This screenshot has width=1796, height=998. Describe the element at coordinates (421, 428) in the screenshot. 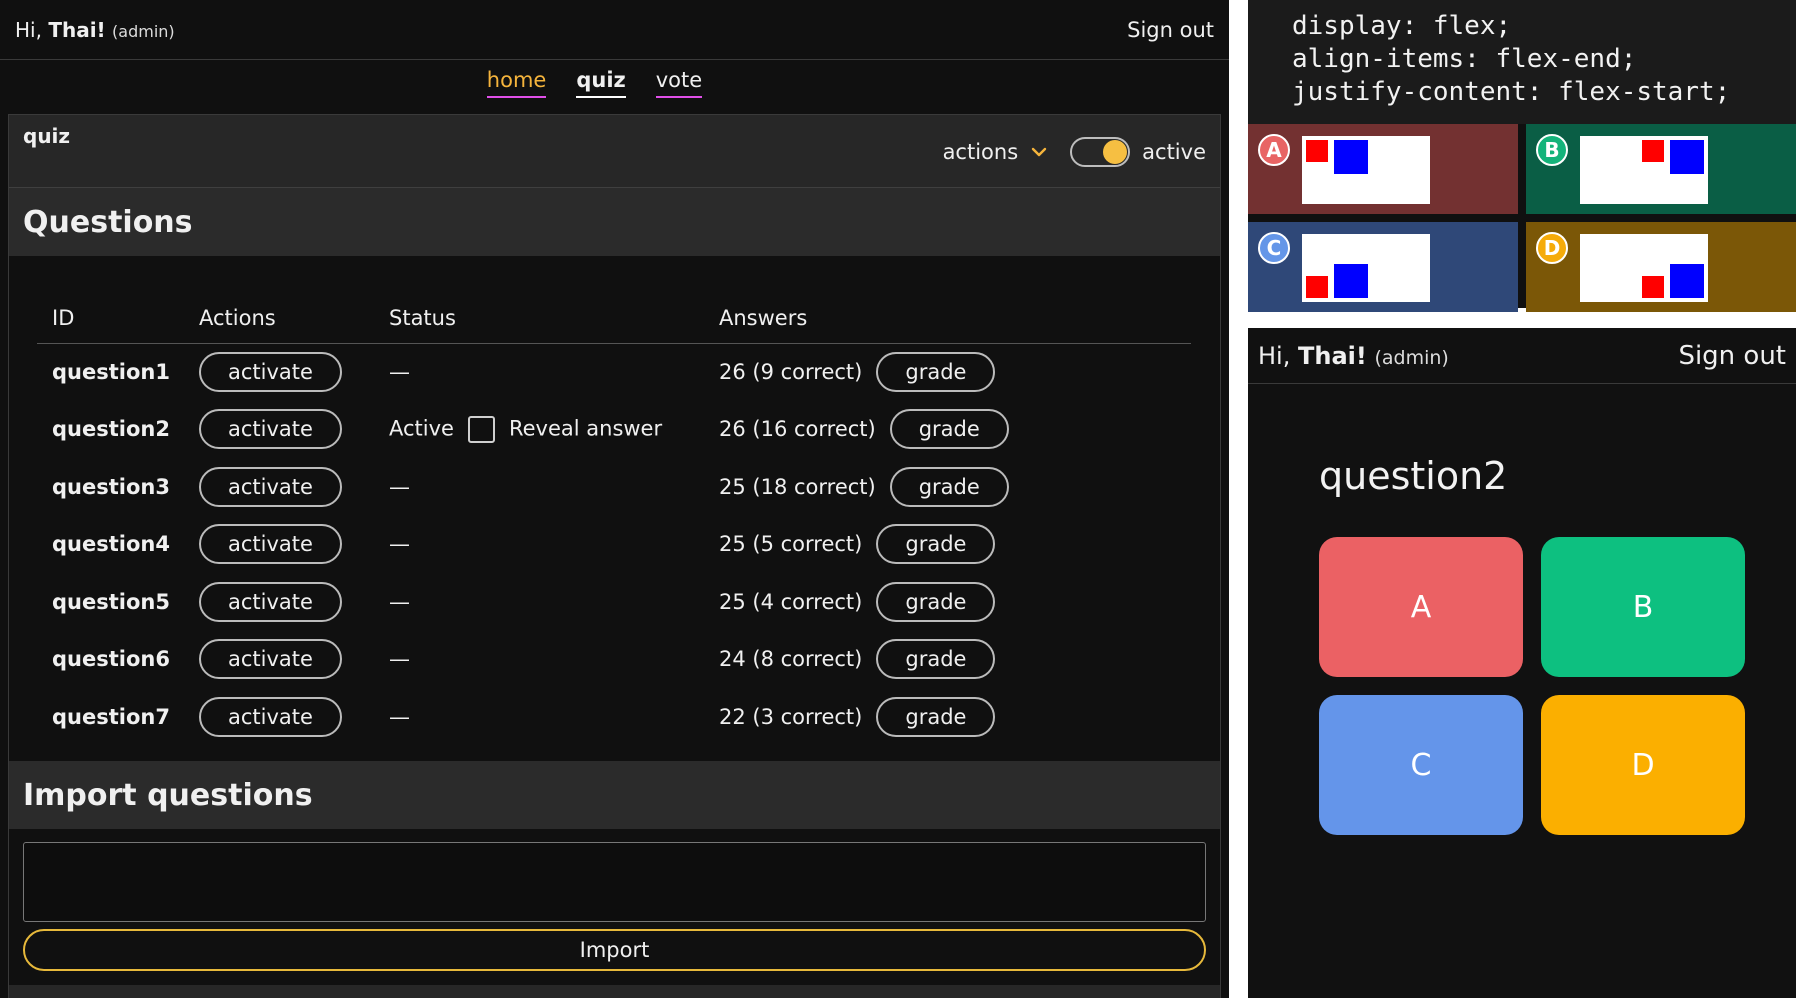

I see `status-text: Active` at that location.